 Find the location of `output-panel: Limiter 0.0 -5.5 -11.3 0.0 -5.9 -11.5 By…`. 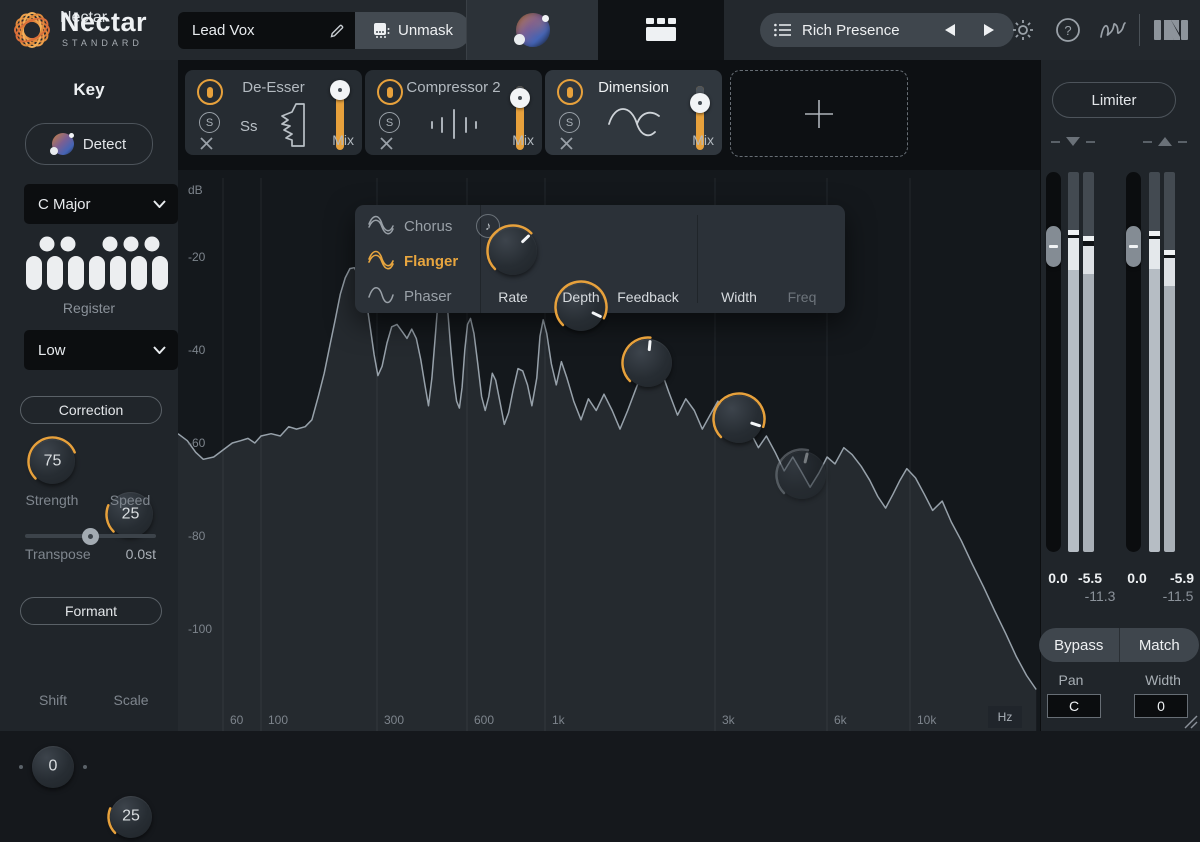

output-panel: Limiter 0.0 -5.5 -11.3 0.0 -5.9 -11.5 By… is located at coordinates (1119, 395).